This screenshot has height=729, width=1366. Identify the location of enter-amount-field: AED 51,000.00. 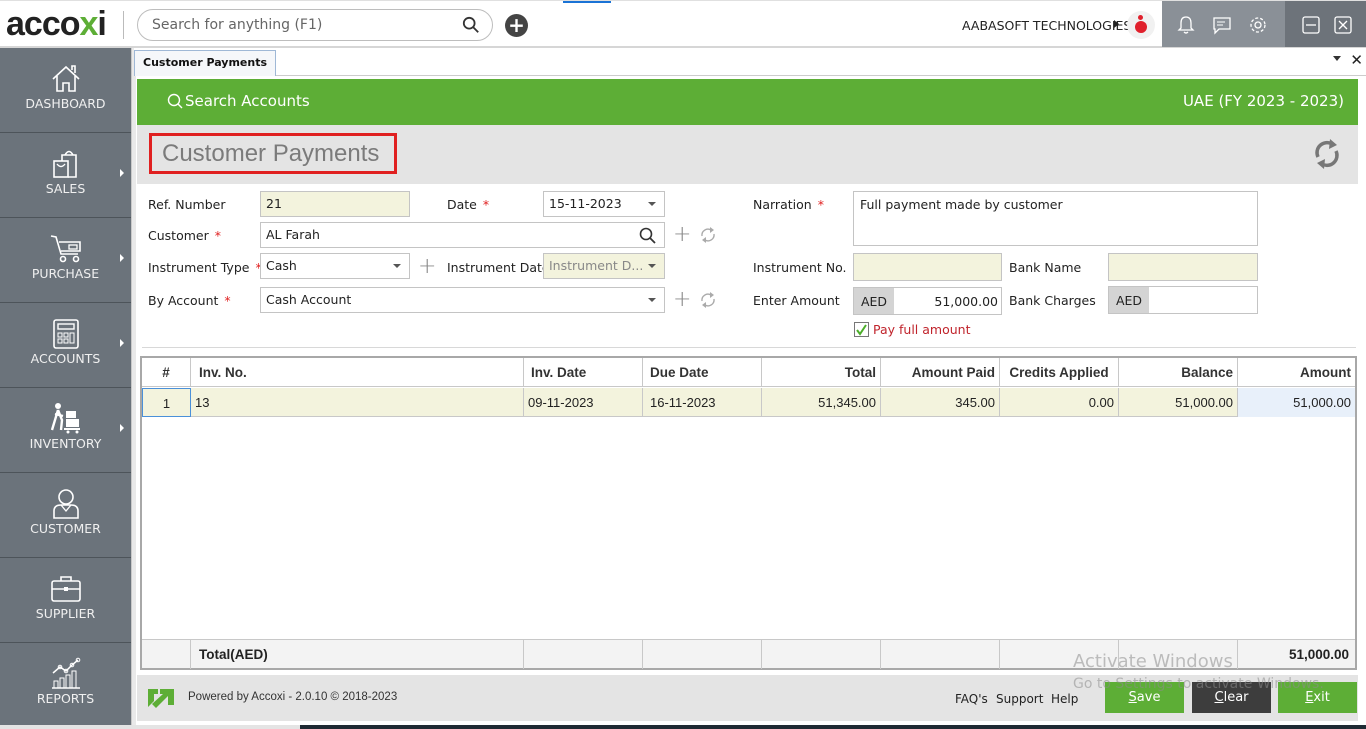
(927, 301).